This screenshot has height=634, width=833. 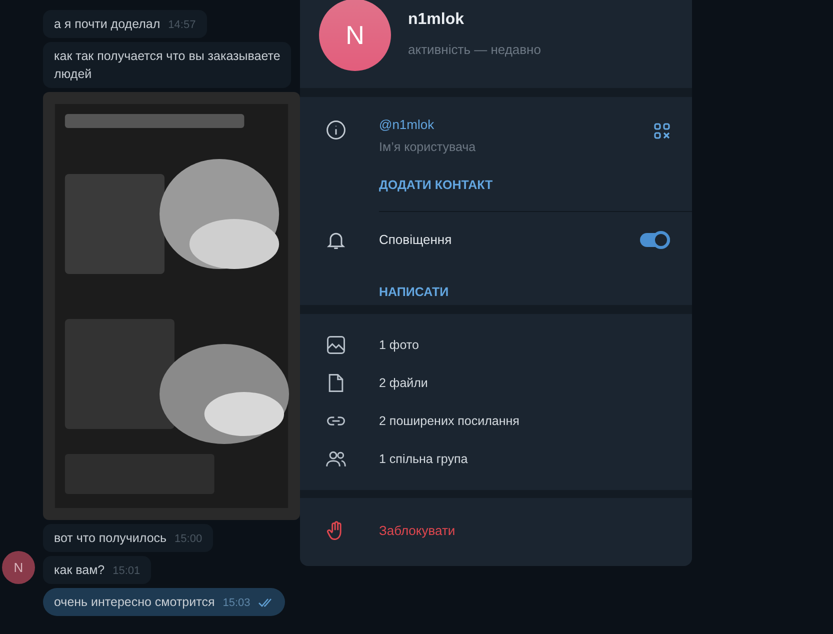 I want to click on notifications-toggle, so click(x=655, y=240).